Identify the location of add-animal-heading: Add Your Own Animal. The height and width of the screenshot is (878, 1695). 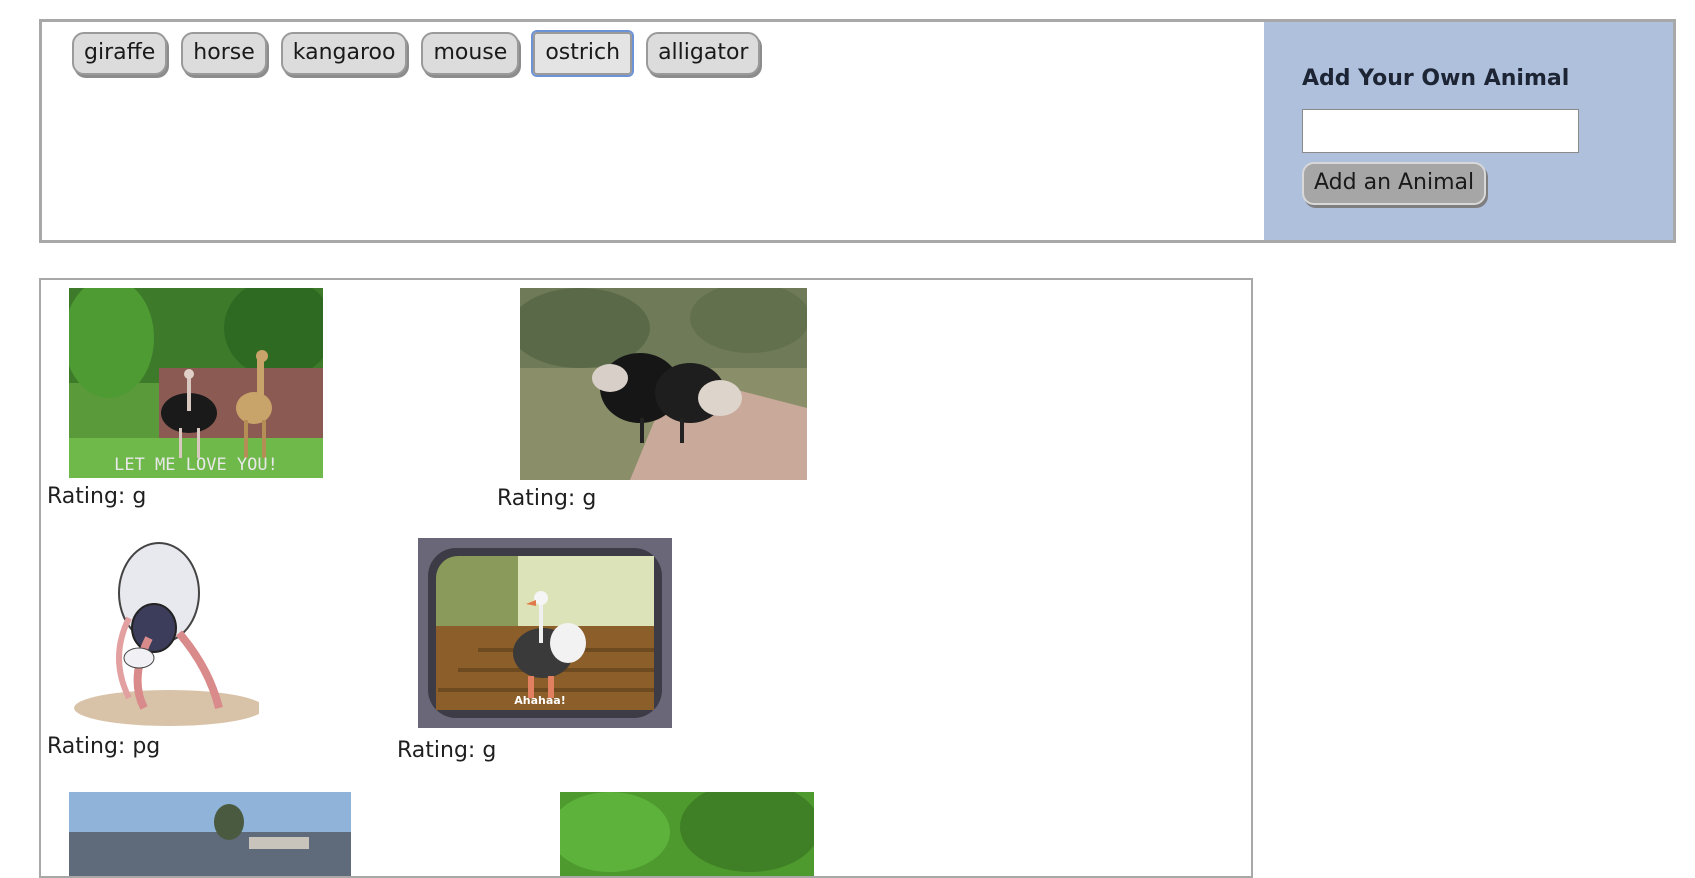
(1436, 78).